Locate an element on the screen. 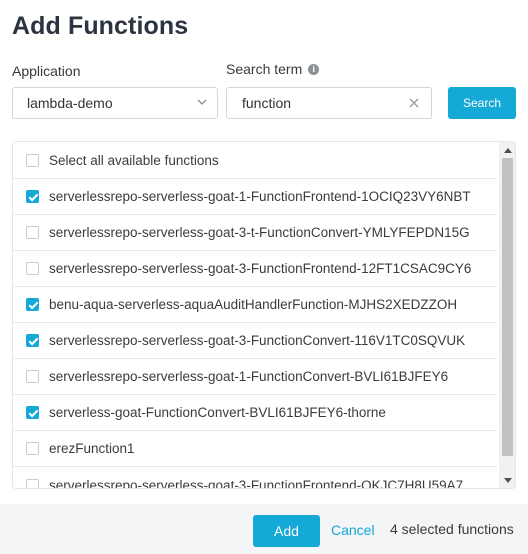  search-button: Search is located at coordinates (482, 103).